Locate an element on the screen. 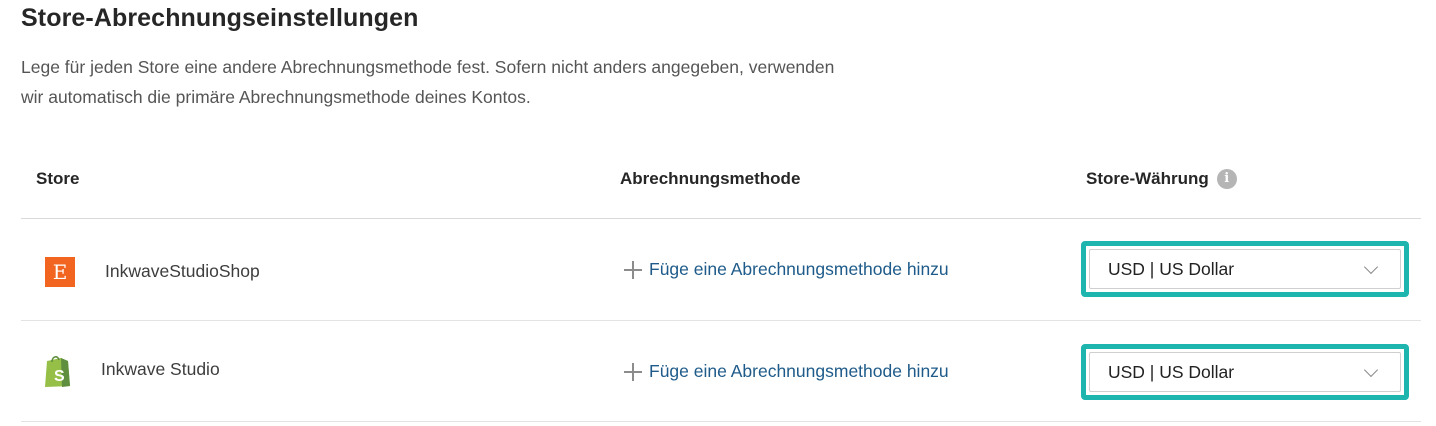 The height and width of the screenshot is (426, 1436). page-title: Store-Abrechnungseinstellungen is located at coordinates (220, 18).